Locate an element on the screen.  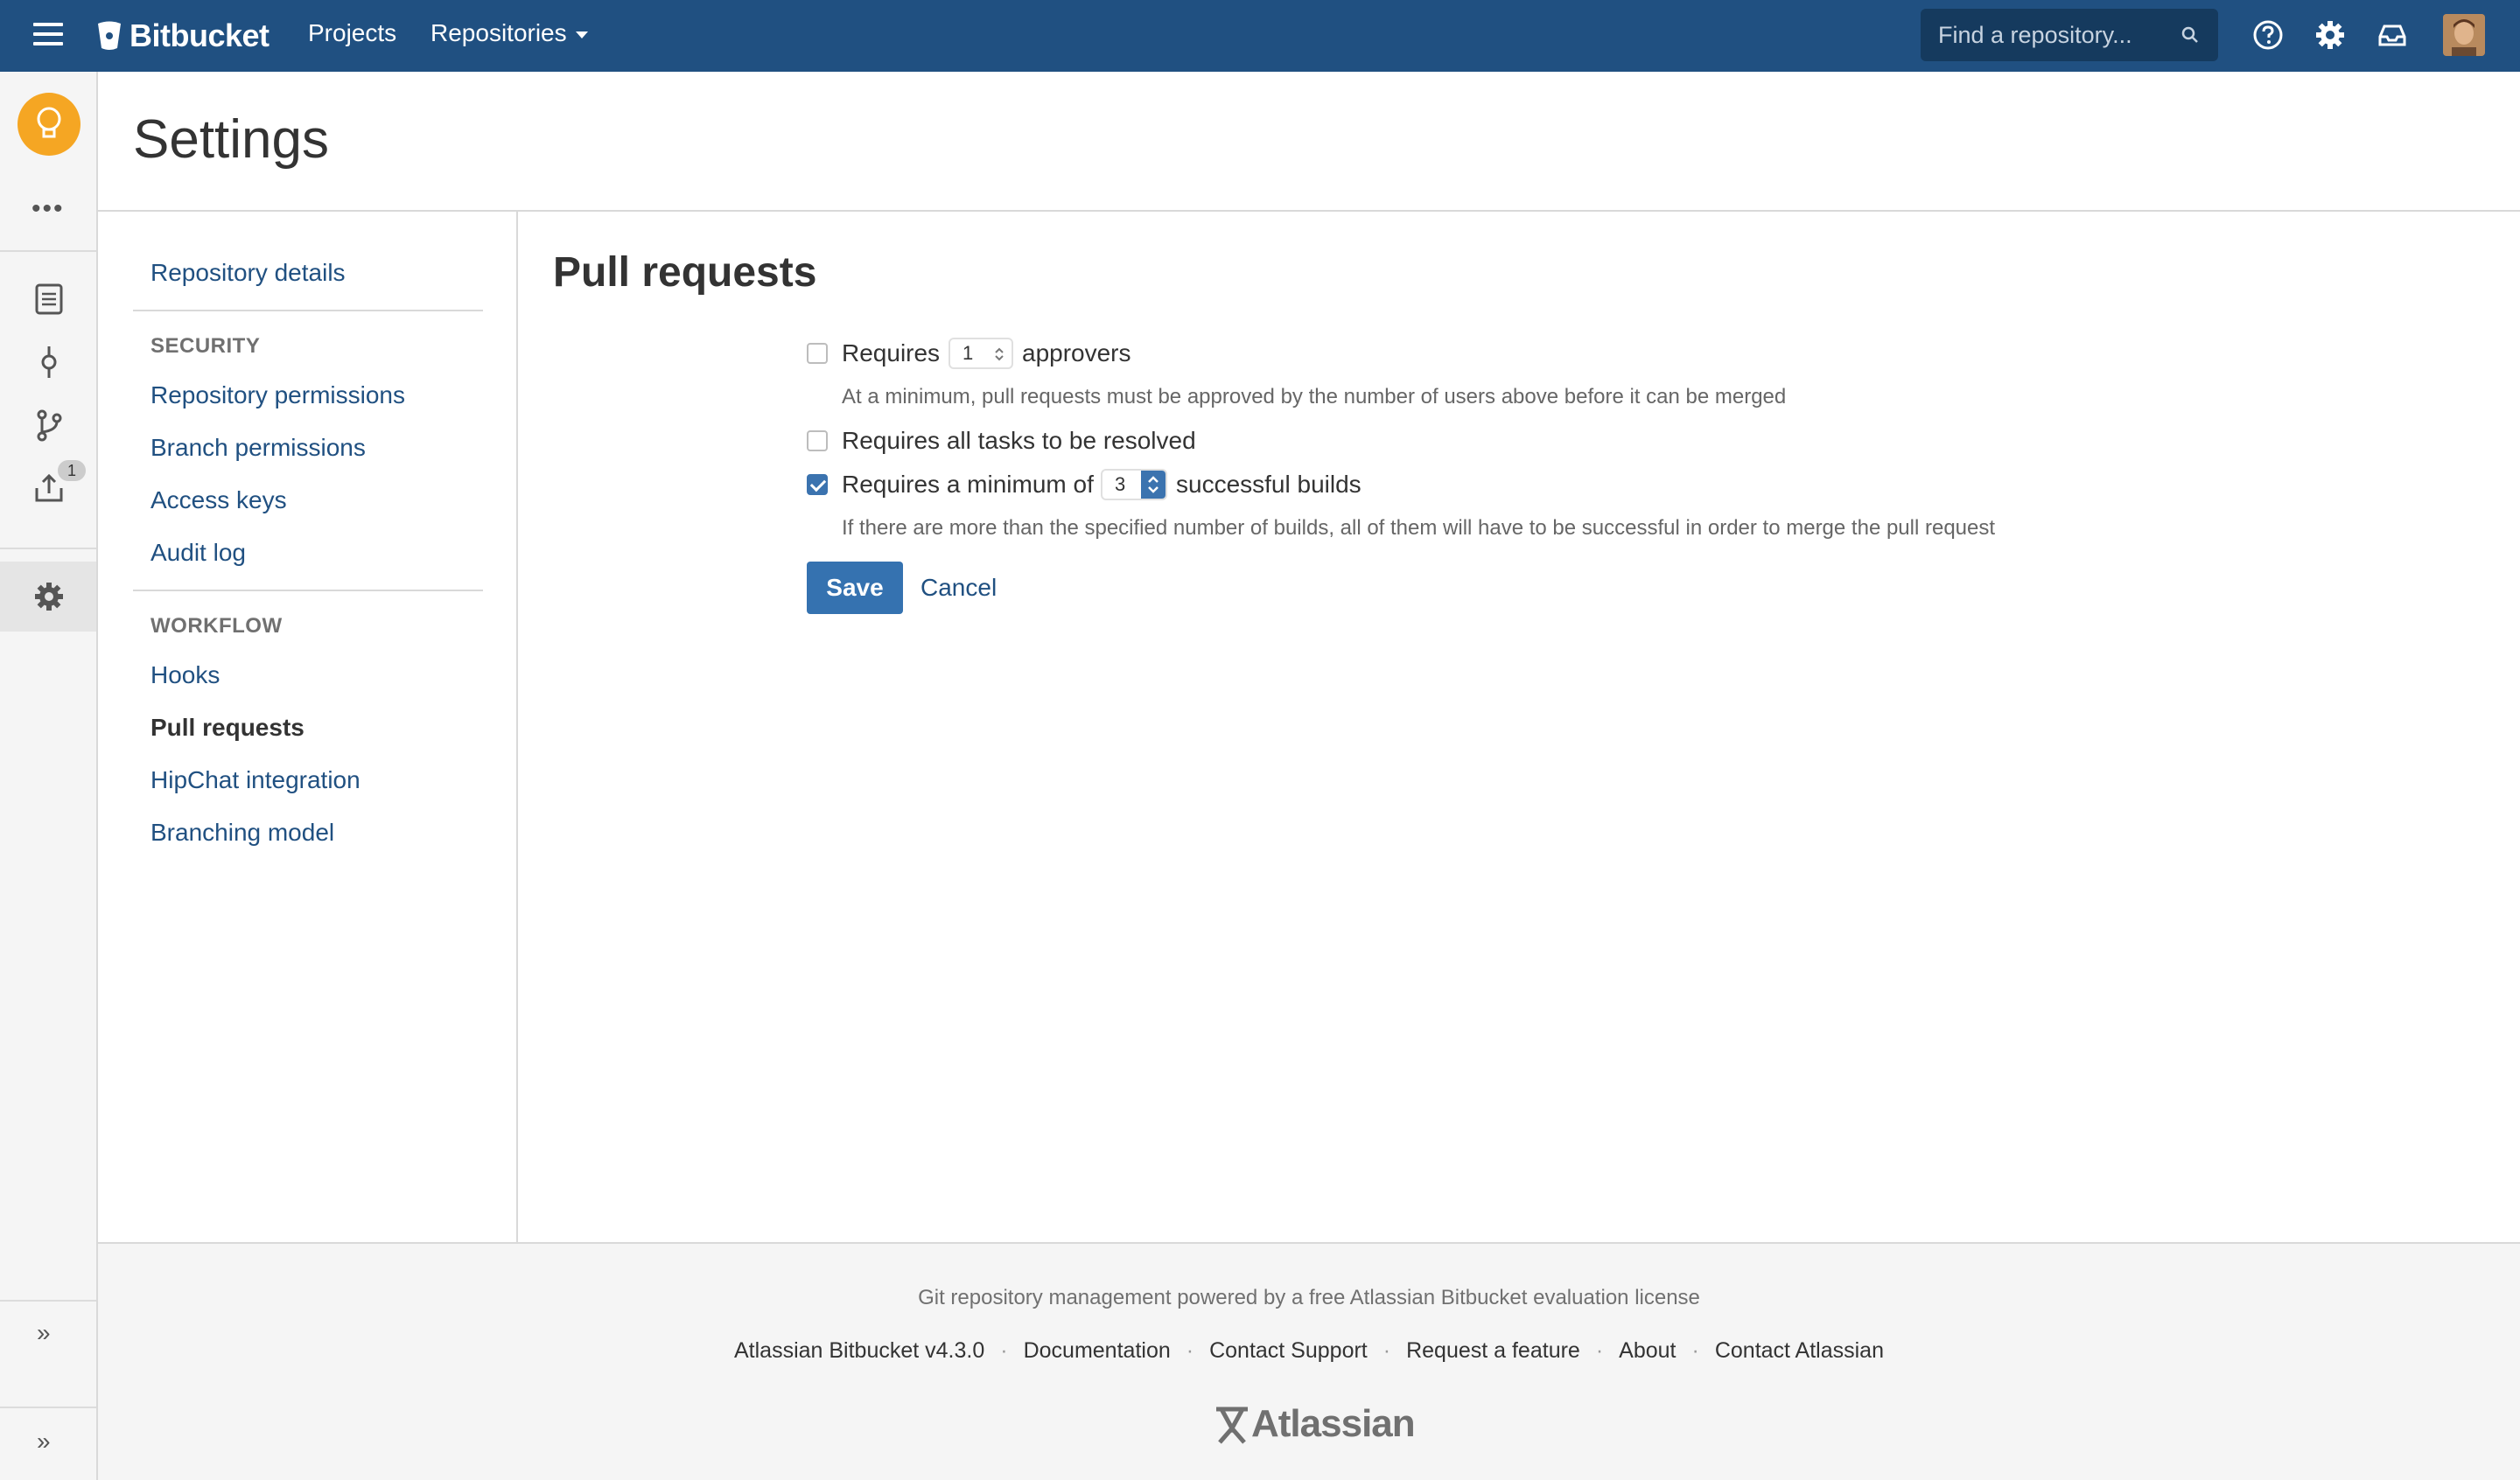
nav-repository-details: Repository details is located at coordinates (248, 273).